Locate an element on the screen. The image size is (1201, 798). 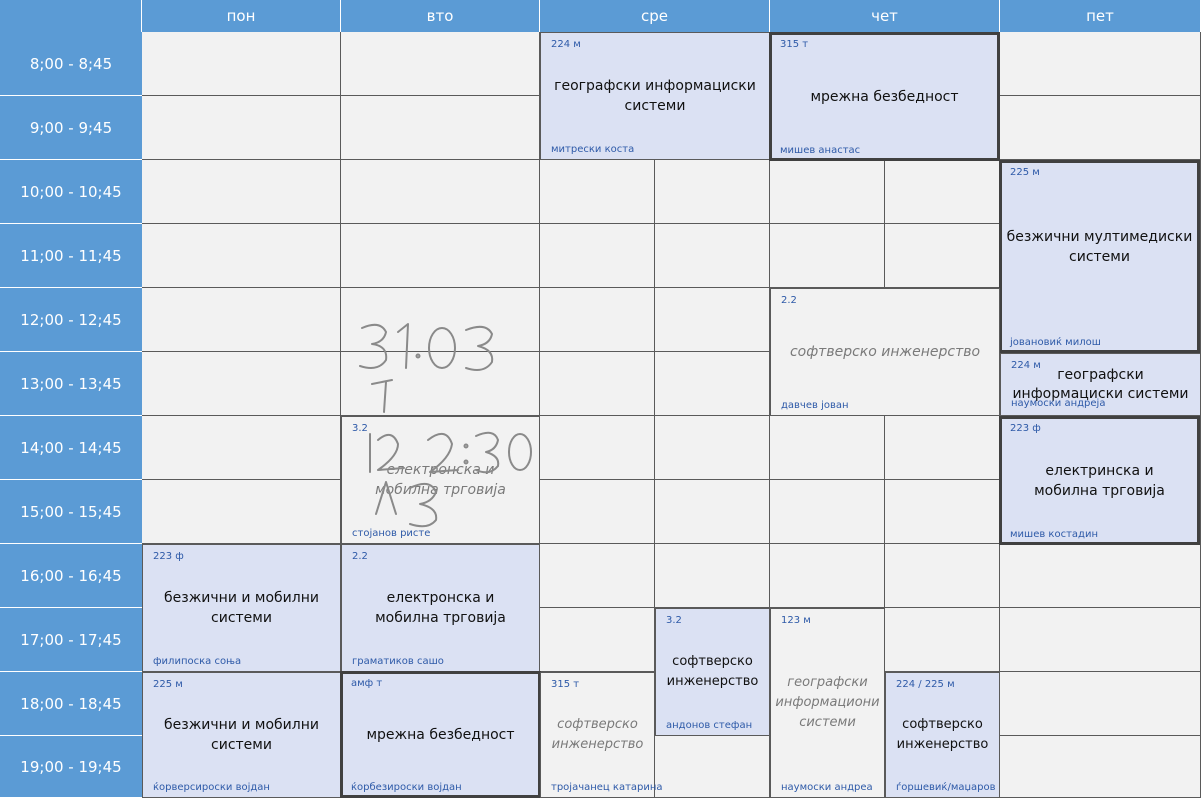
event-teacher: ќорверсироски војдан is located at coordinates (211, 787).